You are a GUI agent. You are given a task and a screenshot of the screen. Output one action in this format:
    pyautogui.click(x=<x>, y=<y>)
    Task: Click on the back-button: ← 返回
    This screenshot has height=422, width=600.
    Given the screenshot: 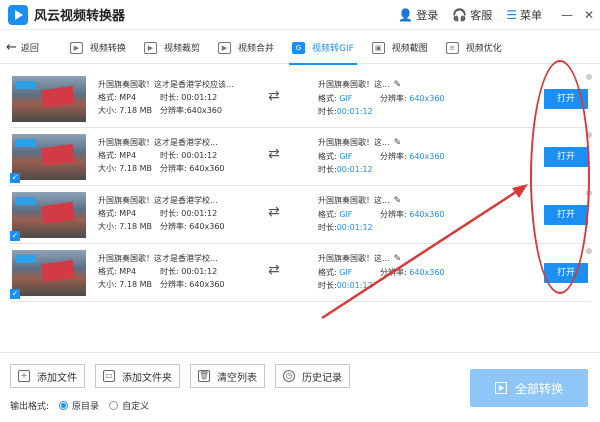 What is the action you would take?
    pyautogui.click(x=22, y=47)
    